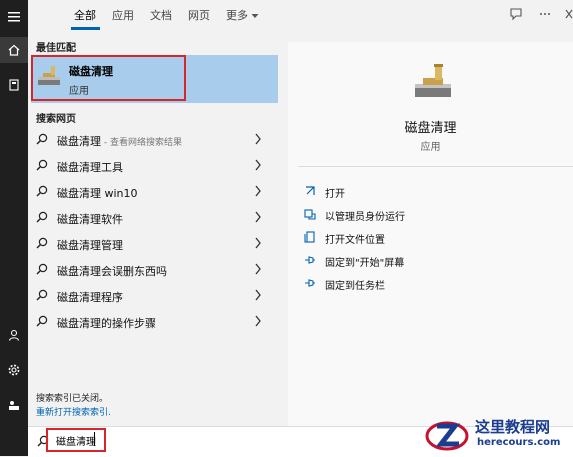  What do you see at coordinates (123, 15) in the screenshot?
I see `tab-apps: 应用` at bounding box center [123, 15].